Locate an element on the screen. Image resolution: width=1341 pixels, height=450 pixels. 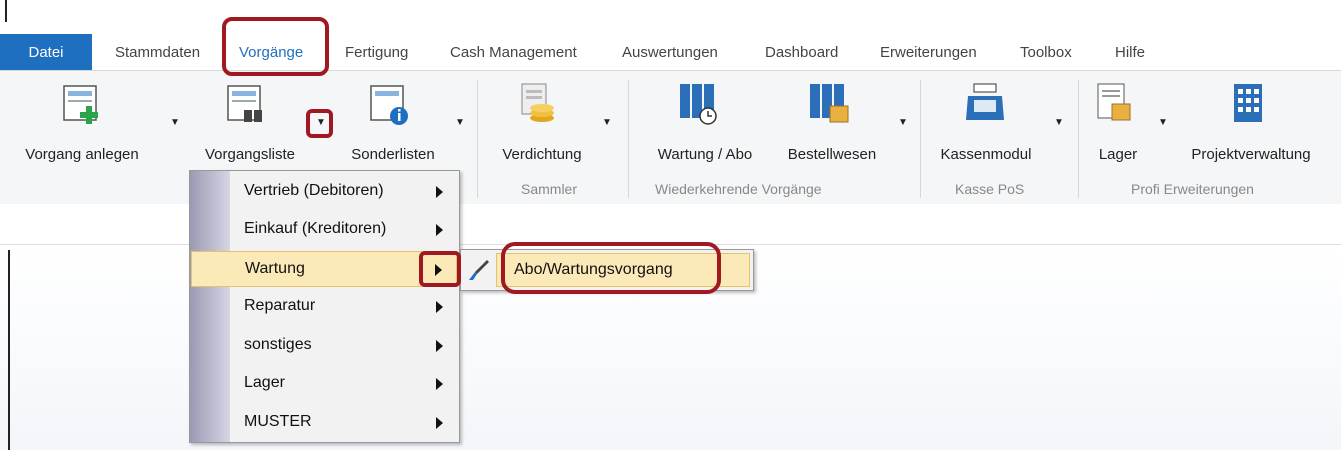
tab-fertigung: Fertigung is located at coordinates (376, 52).